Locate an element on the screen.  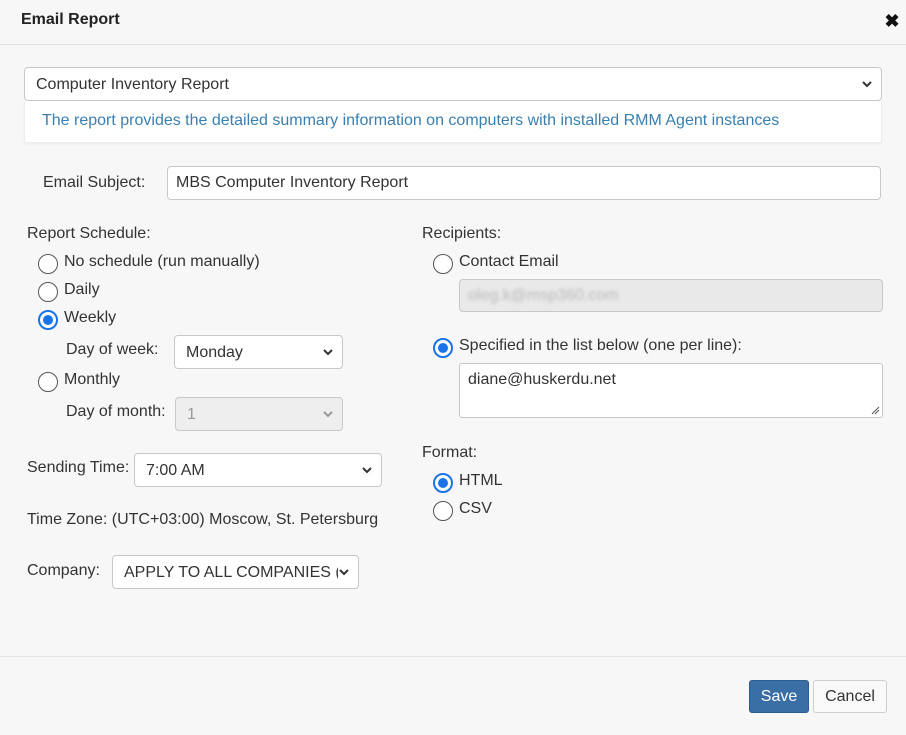
schedule-weekly-radio is located at coordinates (48, 320).